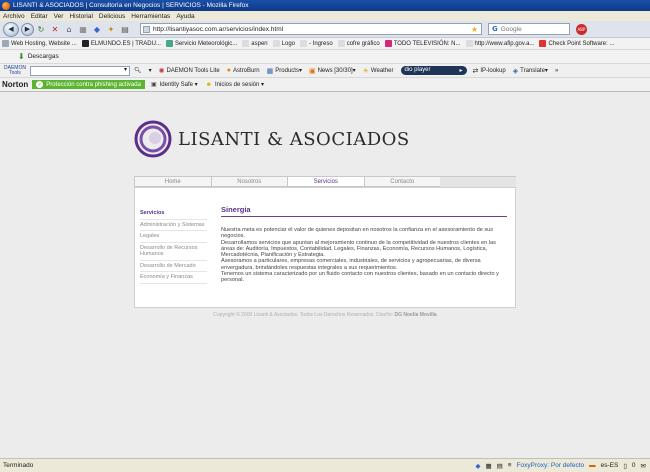 Image resolution: width=650 pixels, height=472 pixels. What do you see at coordinates (138, 70) in the screenshot?
I see `daemon-search-icon: 🔍︎` at bounding box center [138, 70].